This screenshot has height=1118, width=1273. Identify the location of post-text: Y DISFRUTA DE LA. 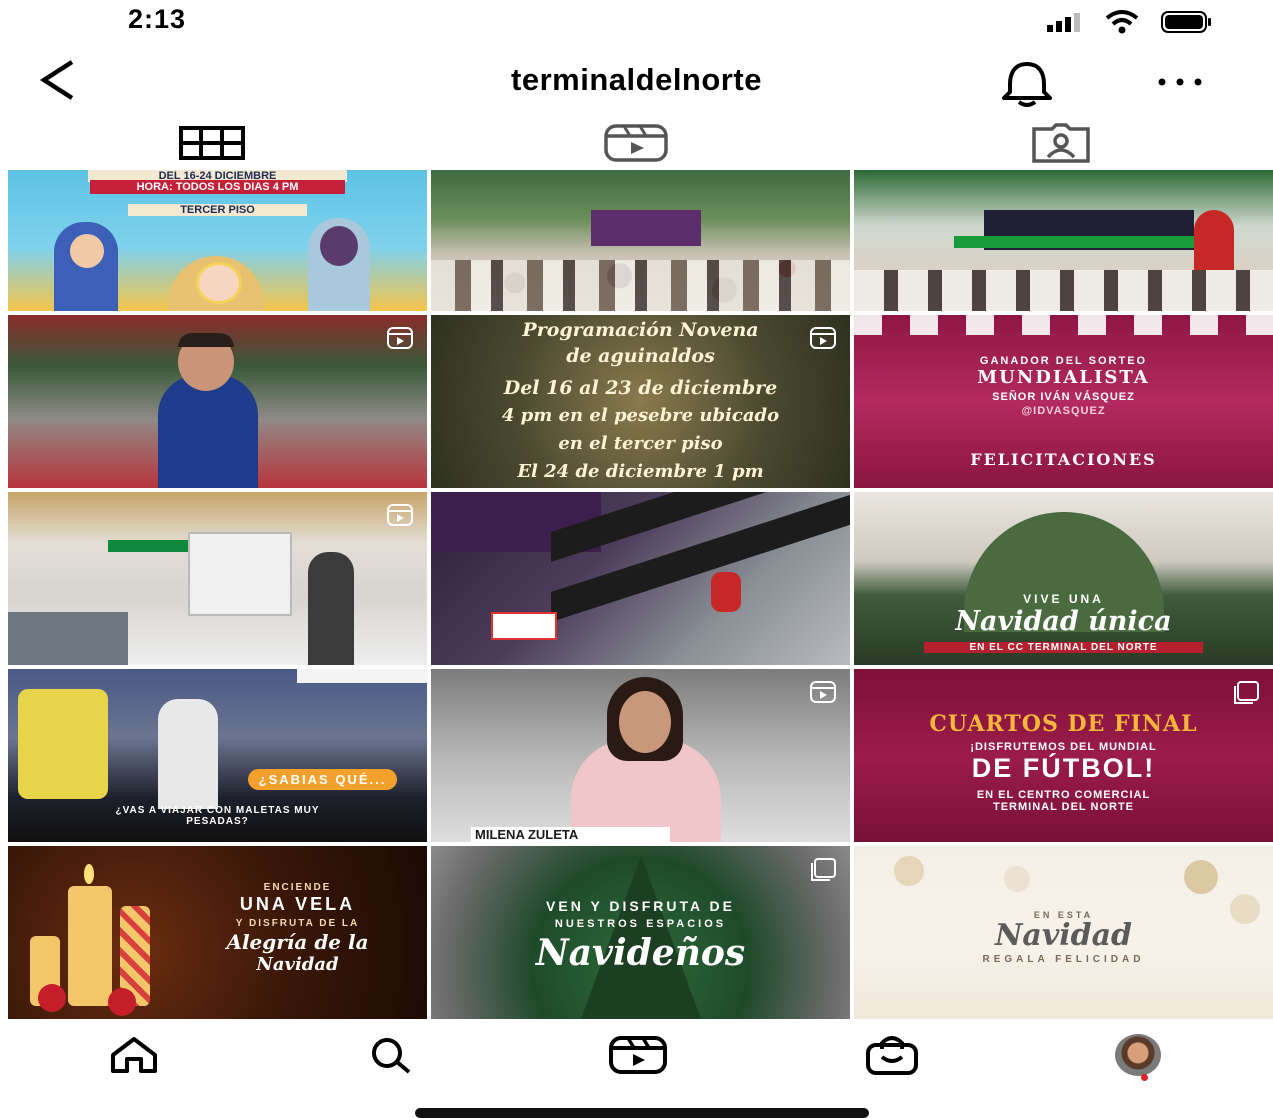
(297, 923).